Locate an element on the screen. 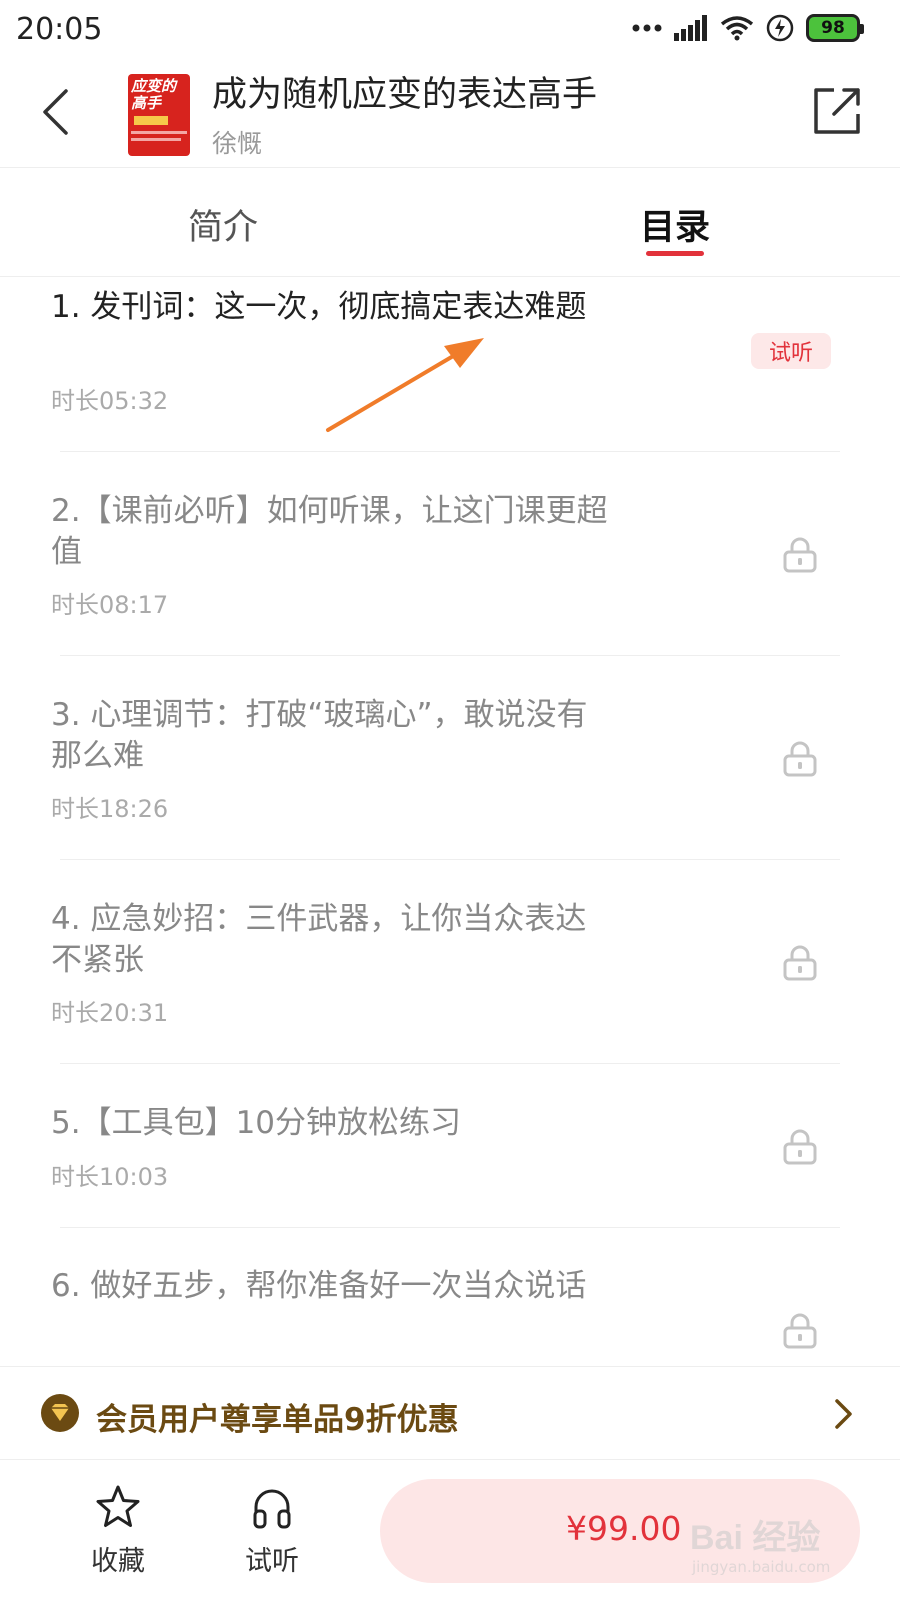 Image resolution: width=900 pixels, height=1600 pixels. lesson-item: 4. 应急妙招：三件武器，让你当众表达不紧张 时长20:31 is located at coordinates (450, 962).